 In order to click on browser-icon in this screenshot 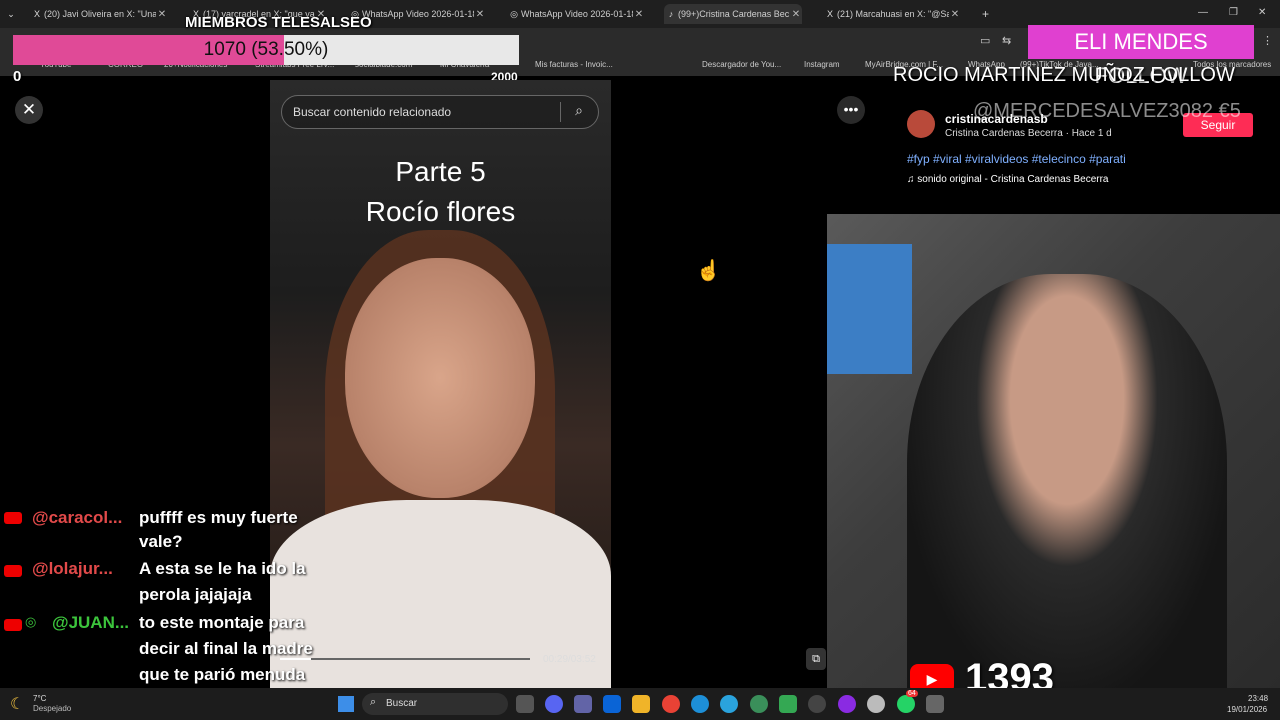, I will do `click(759, 704)`.